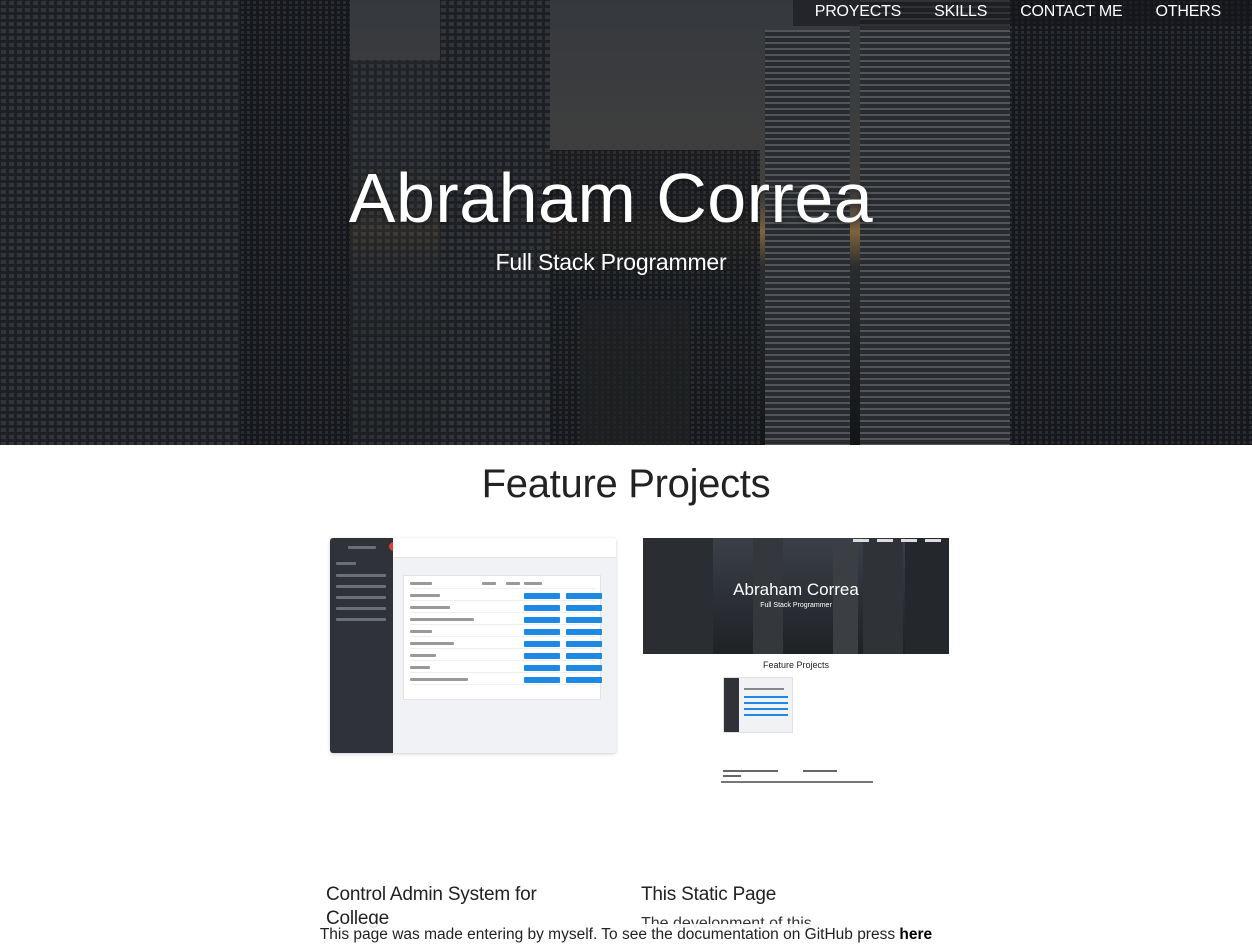 The height and width of the screenshot is (948, 1252). Describe the element at coordinates (796, 589) in the screenshot. I see `preview-hero-title: Abraham Correa` at that location.